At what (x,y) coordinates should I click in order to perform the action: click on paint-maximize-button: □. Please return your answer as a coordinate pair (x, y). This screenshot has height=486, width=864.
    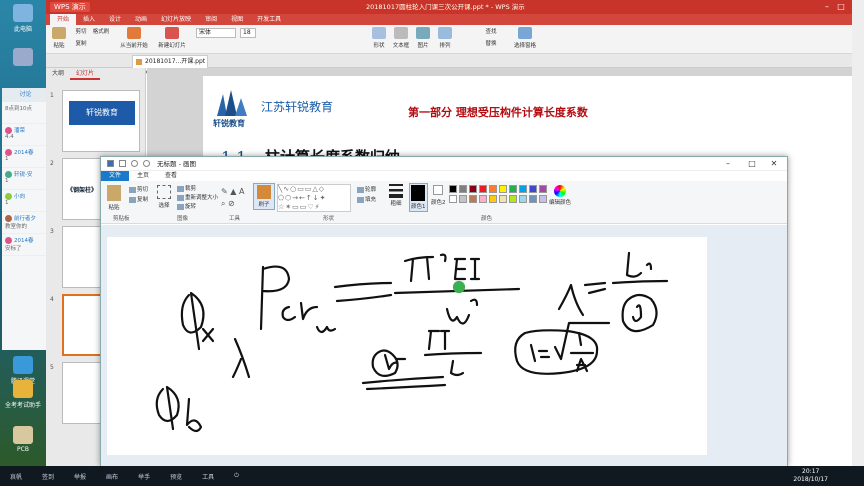
    Looking at the image, I should click on (752, 164).